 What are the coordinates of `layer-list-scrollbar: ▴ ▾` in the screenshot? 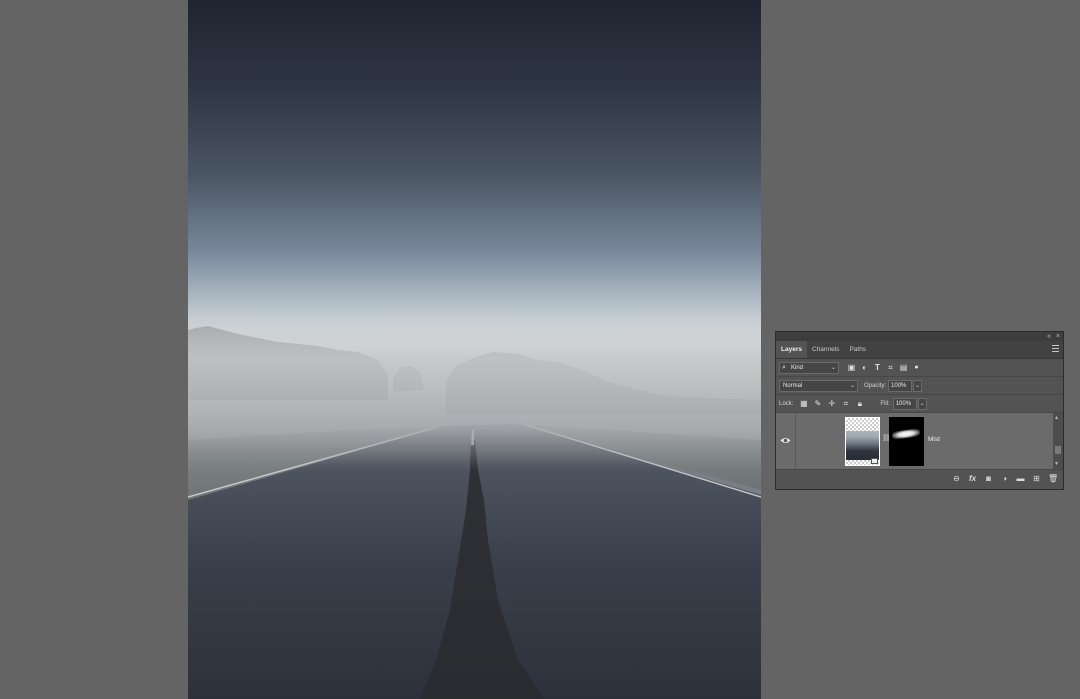 It's located at (1058, 441).